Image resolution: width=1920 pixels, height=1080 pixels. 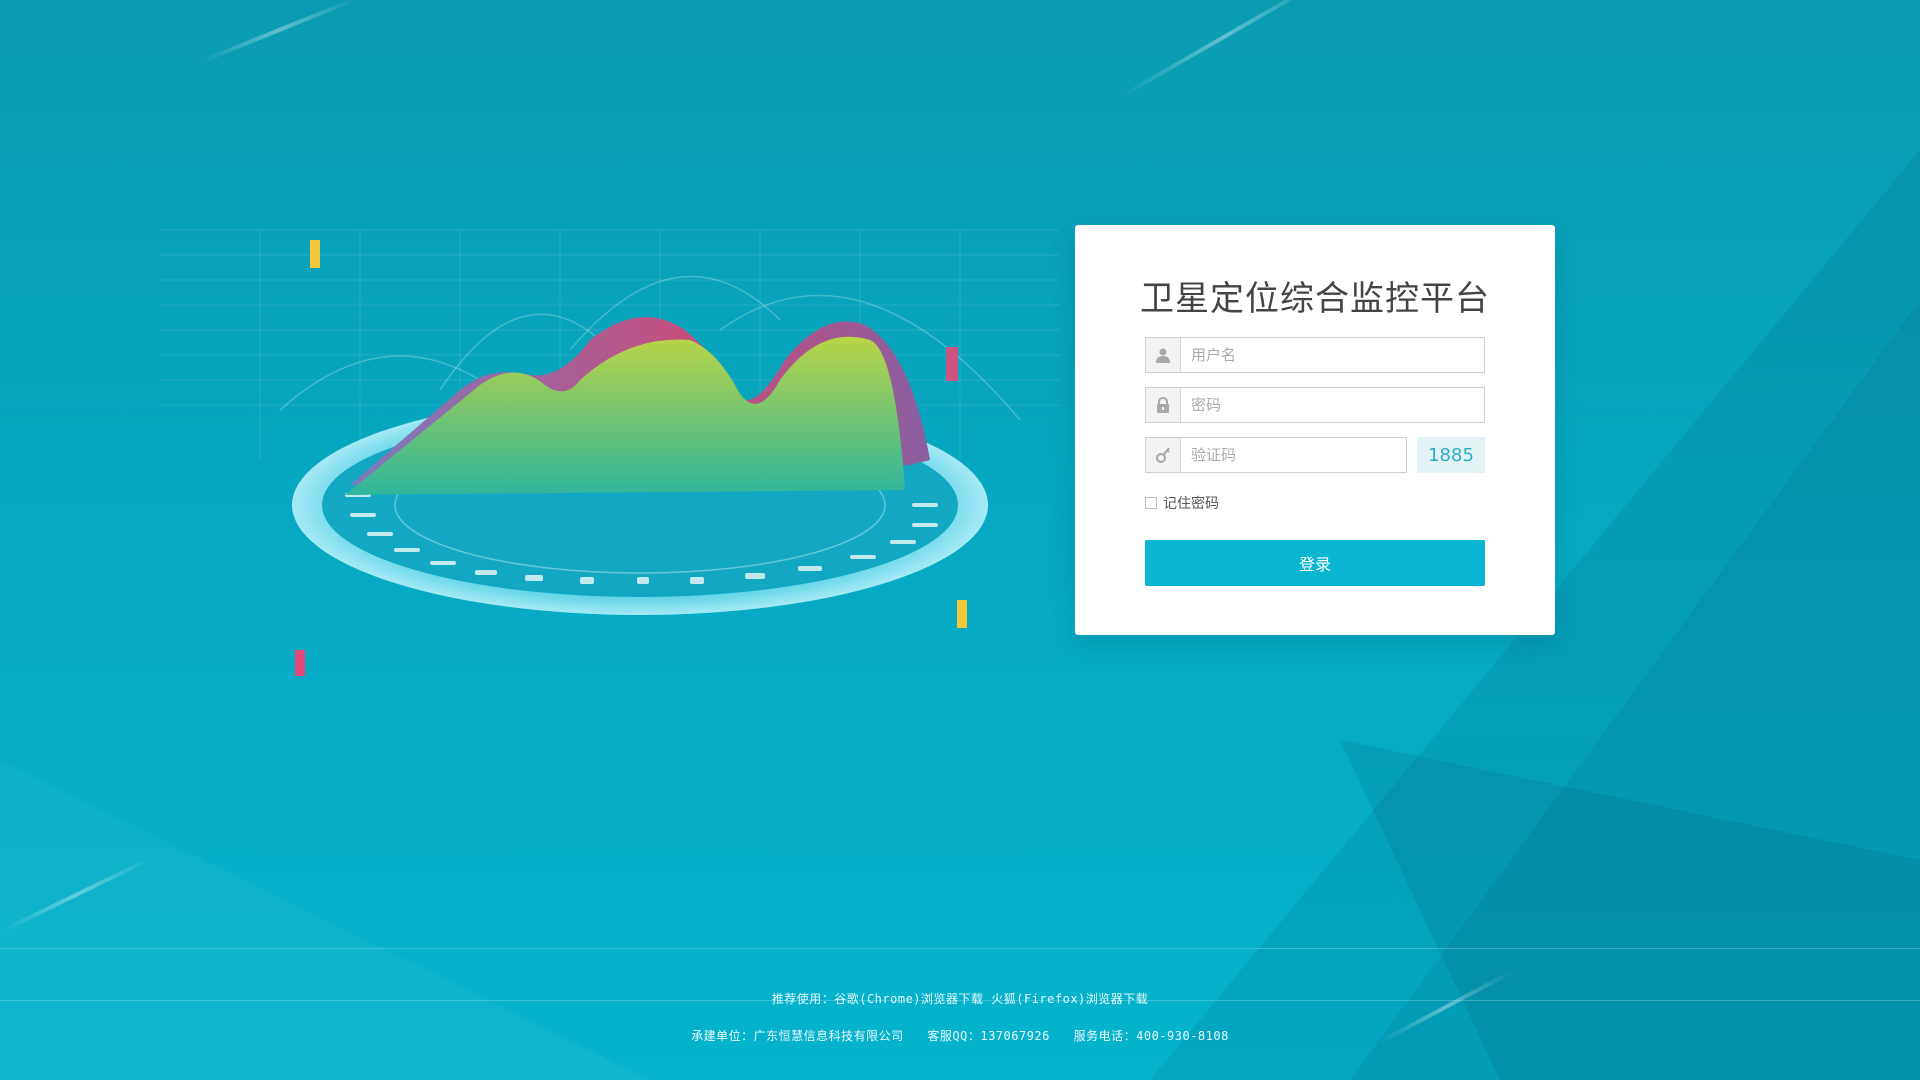 What do you see at coordinates (960, 998) in the screenshot?
I see `footer-browser-recommend: 推荐使用：谷歌(Chrome)浏览器下载 火狐(Firefox)浏览器下载` at bounding box center [960, 998].